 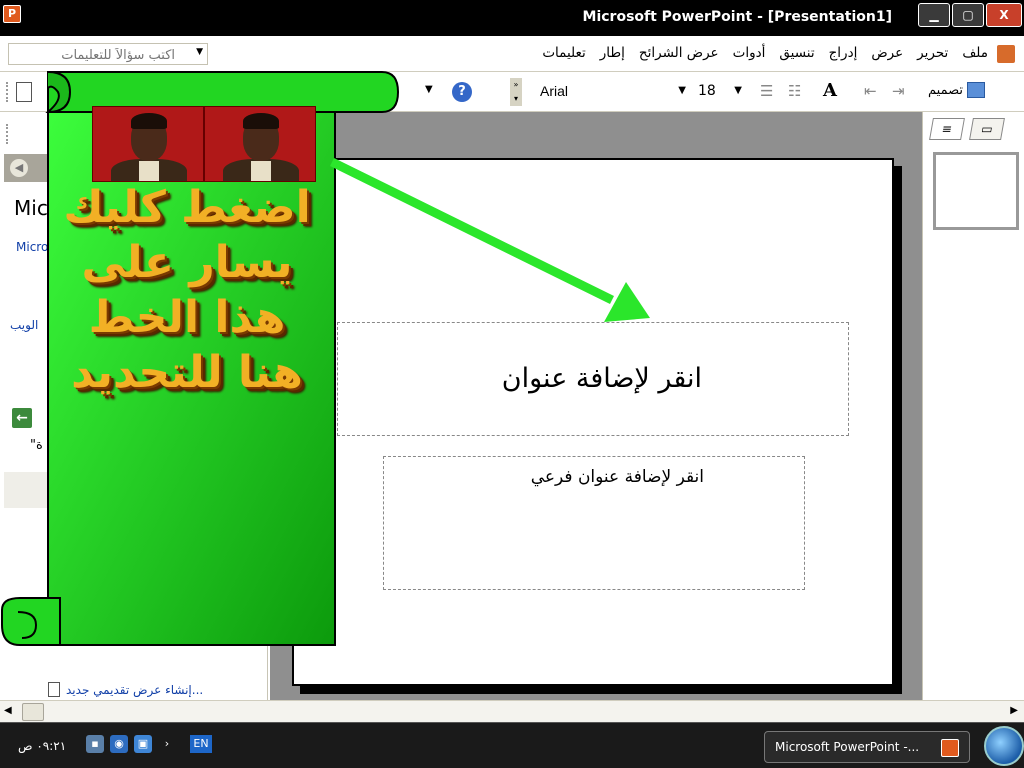 What do you see at coordinates (707, 91) in the screenshot?
I see `font-size-value: 18` at bounding box center [707, 91].